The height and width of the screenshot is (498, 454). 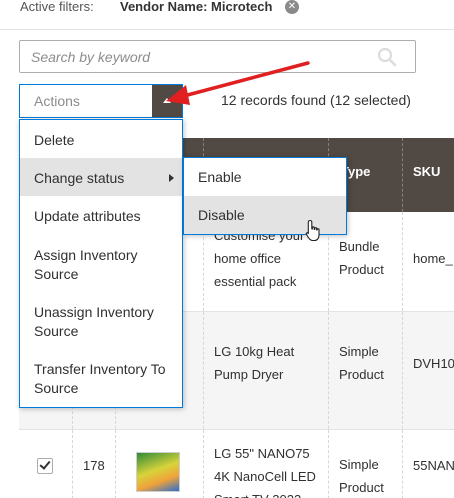 What do you see at coordinates (433, 465) in the screenshot?
I see `sku-cell: 55NAN` at bounding box center [433, 465].